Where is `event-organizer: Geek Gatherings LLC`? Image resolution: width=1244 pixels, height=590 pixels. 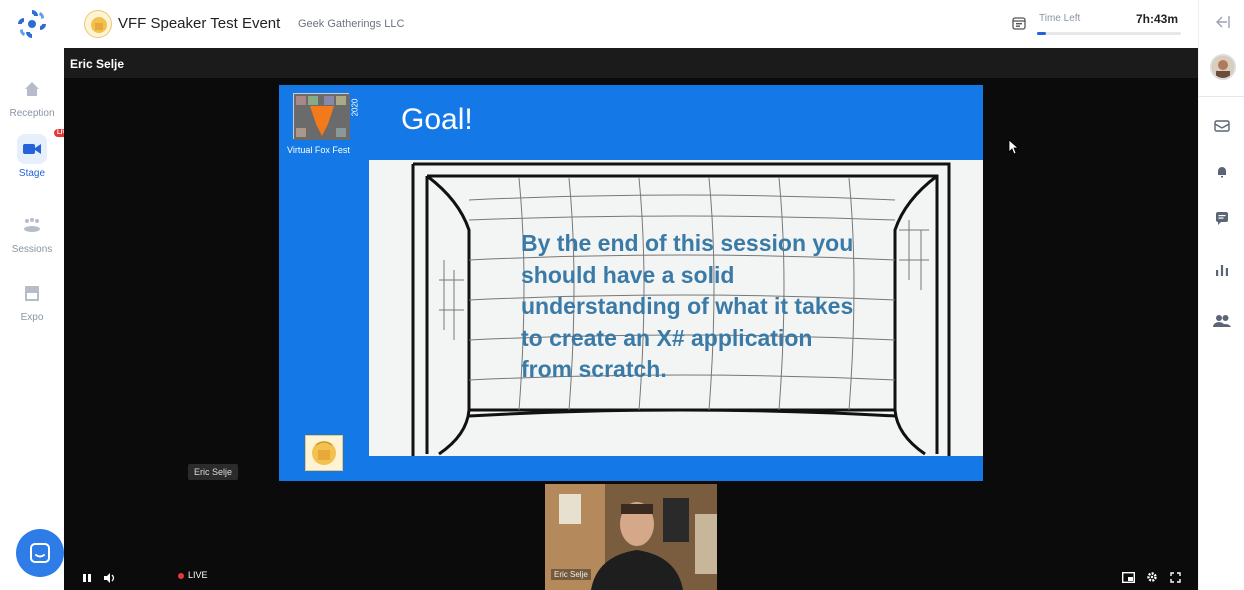 event-organizer: Geek Gatherings LLC is located at coordinates (351, 24).